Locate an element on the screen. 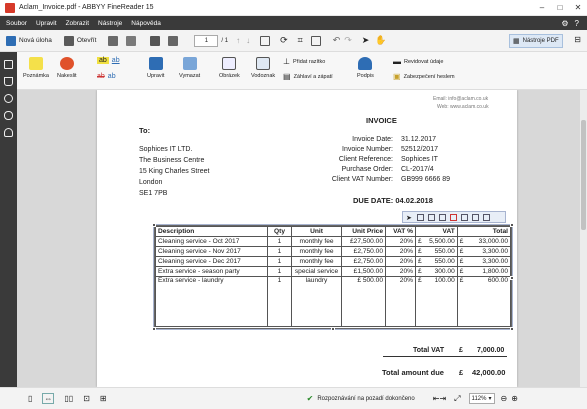 The image size is (587, 409). redact-button: ▬ Revidovat údaje is located at coordinates (418, 61).